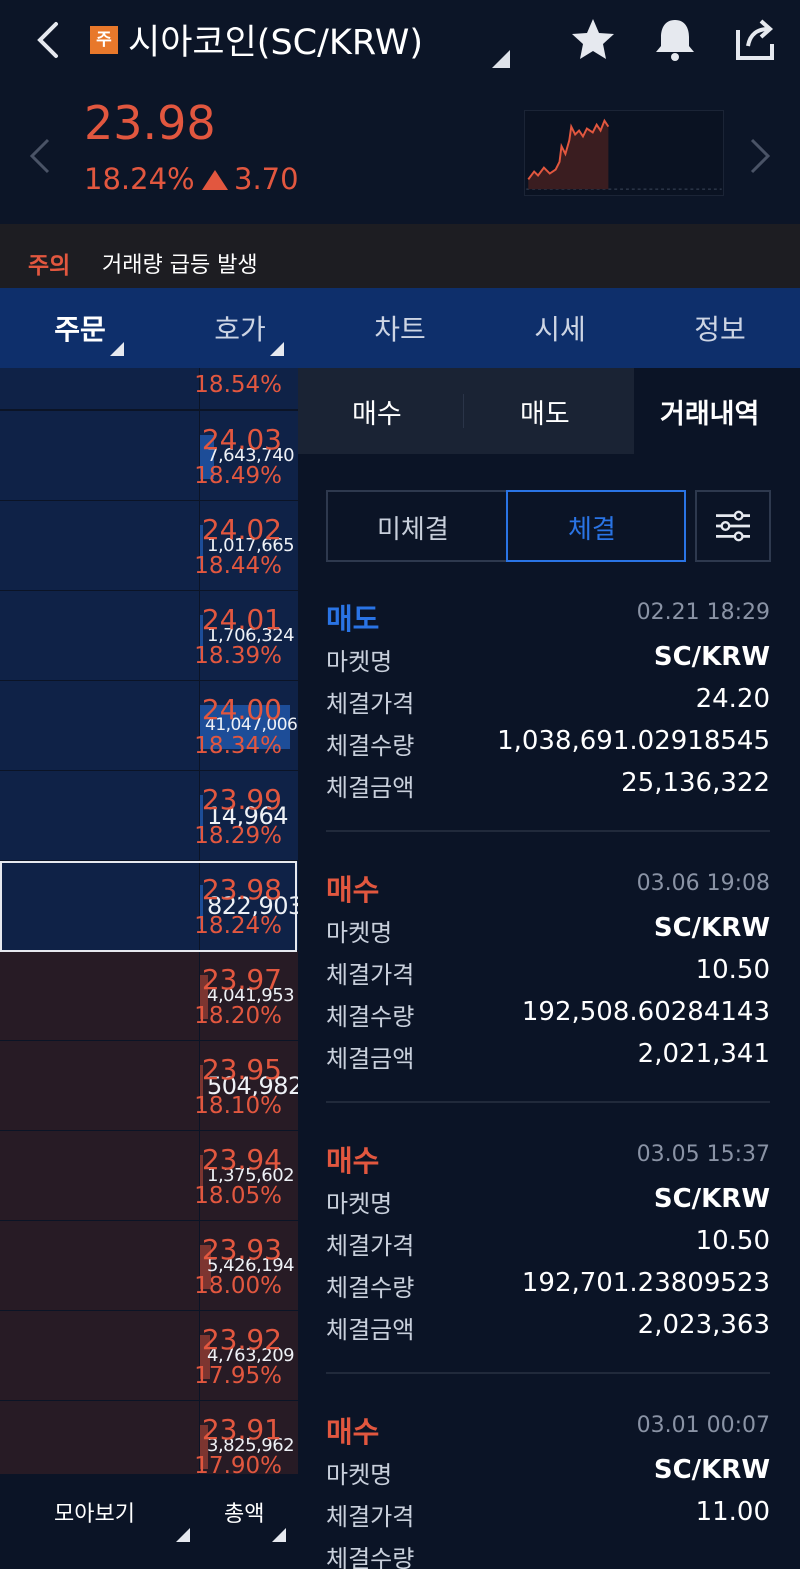 The height and width of the screenshot is (1569, 800). Describe the element at coordinates (241, 799) in the screenshot. I see `row-price: 23.99` at that location.